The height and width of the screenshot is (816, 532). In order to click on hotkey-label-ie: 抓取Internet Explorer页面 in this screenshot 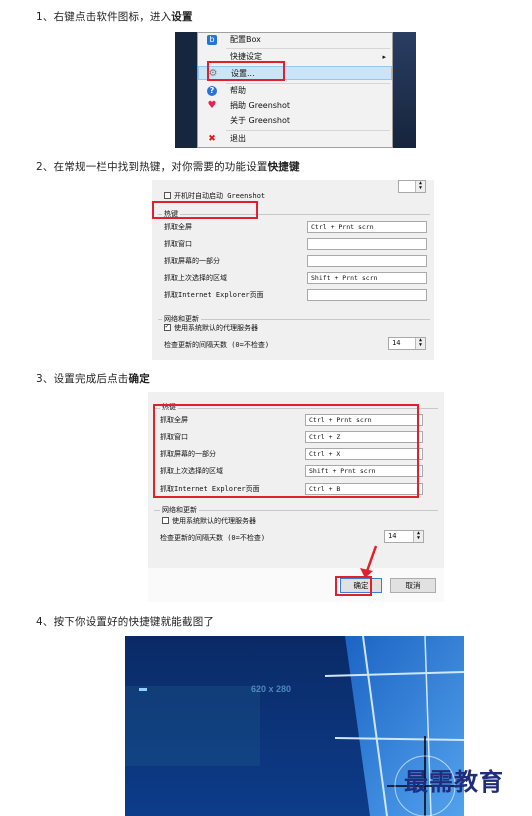, I will do `click(214, 295)`.